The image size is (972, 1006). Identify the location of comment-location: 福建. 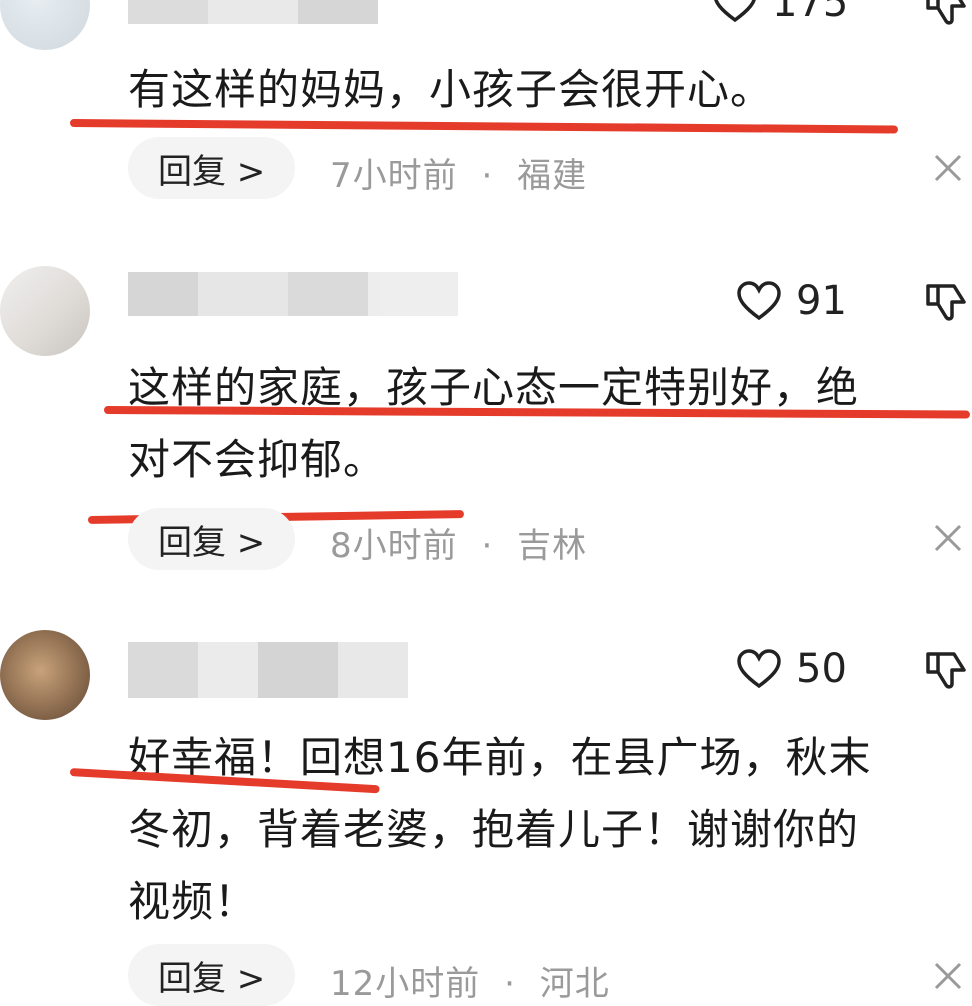
(552, 176).